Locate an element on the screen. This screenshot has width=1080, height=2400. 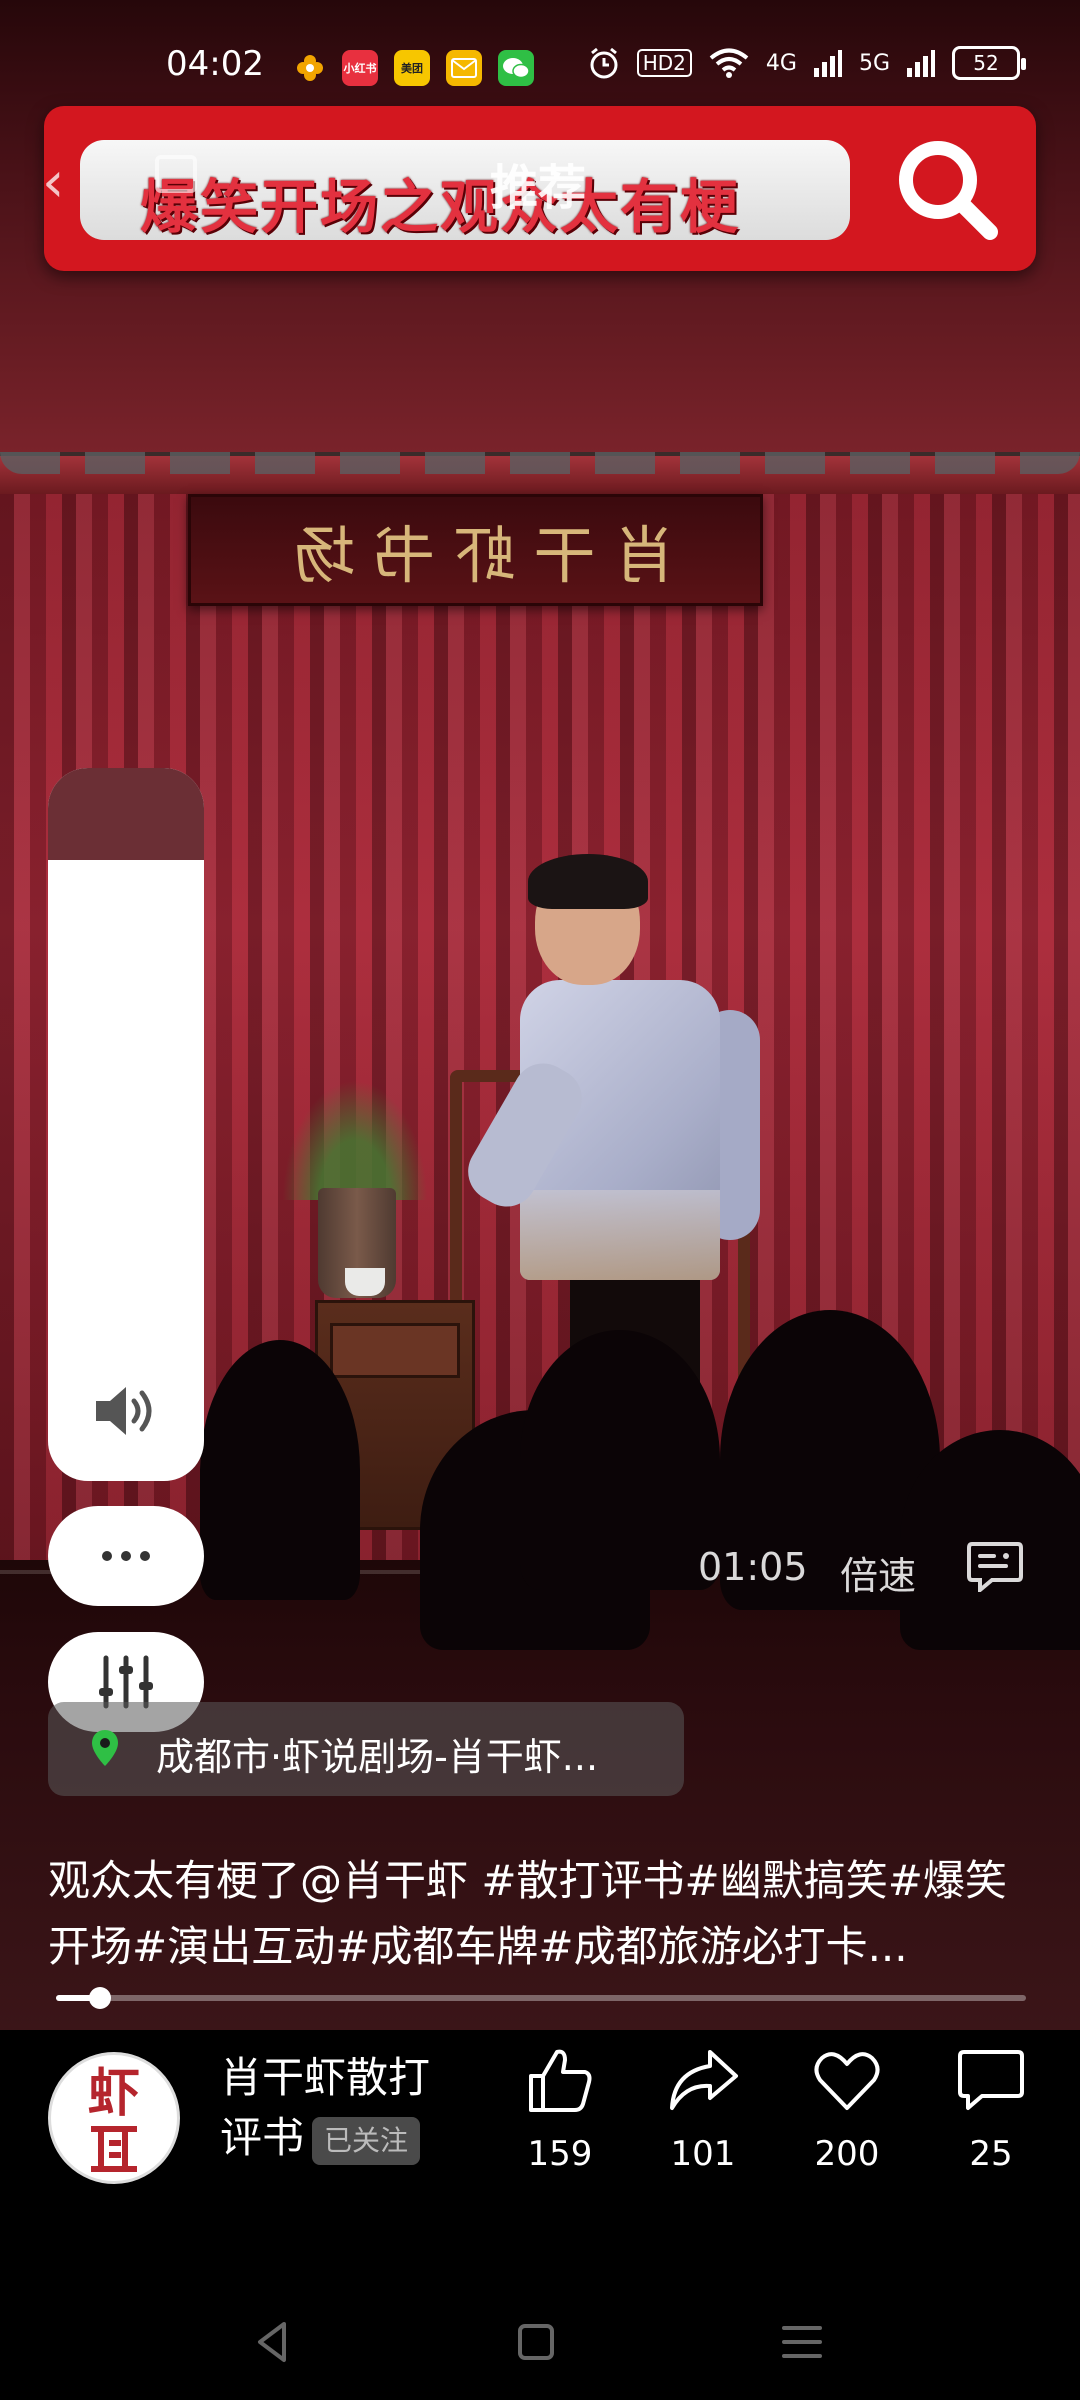
description-line-1: 观众太有梗了@肖干虾 #散打评书#幽默搞笑#爆笑 is located at coordinates (527, 1880).